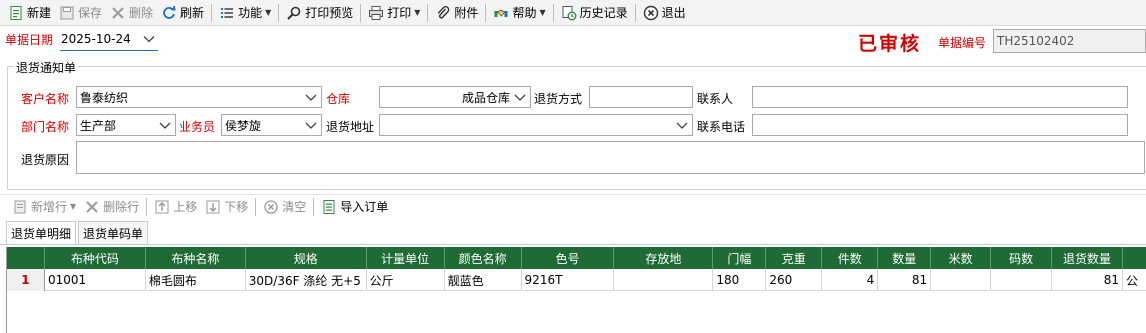 This screenshot has width=1146, height=333. What do you see at coordinates (354, 207) in the screenshot?
I see `import-order-button: 导入订单` at bounding box center [354, 207].